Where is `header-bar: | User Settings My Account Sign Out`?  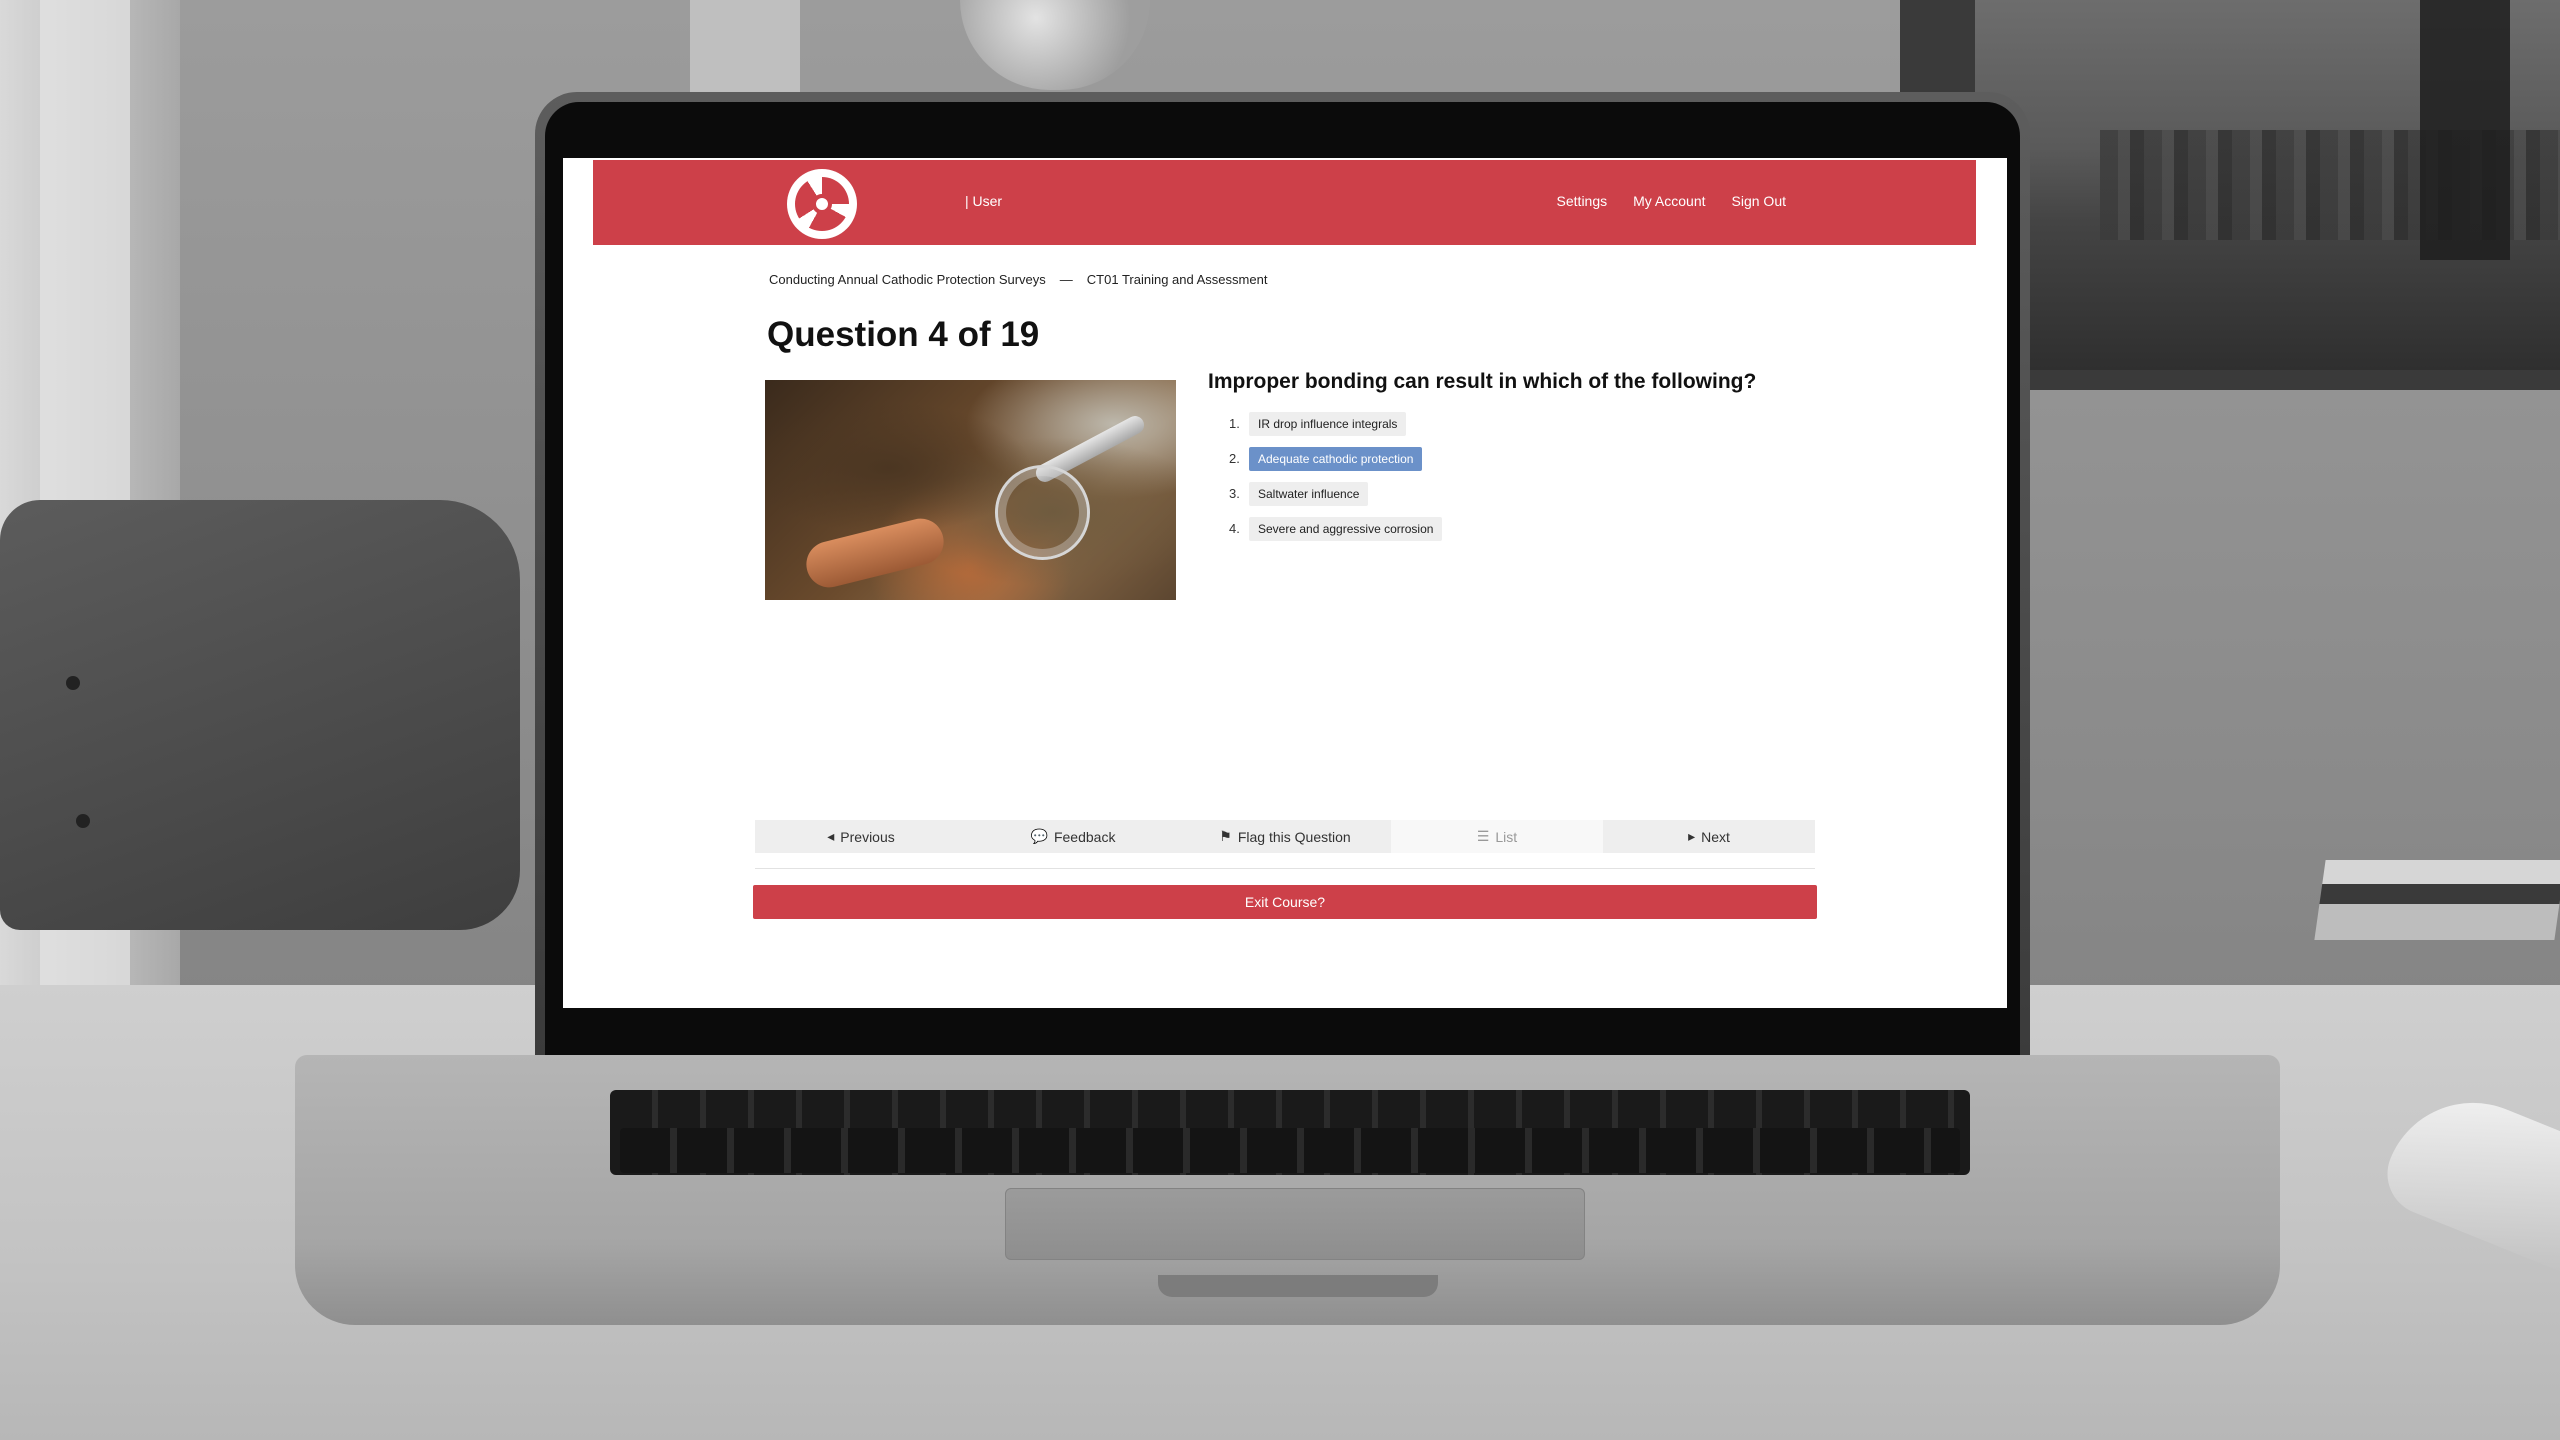
header-bar: | User Settings My Account Sign Out is located at coordinates (1284, 202).